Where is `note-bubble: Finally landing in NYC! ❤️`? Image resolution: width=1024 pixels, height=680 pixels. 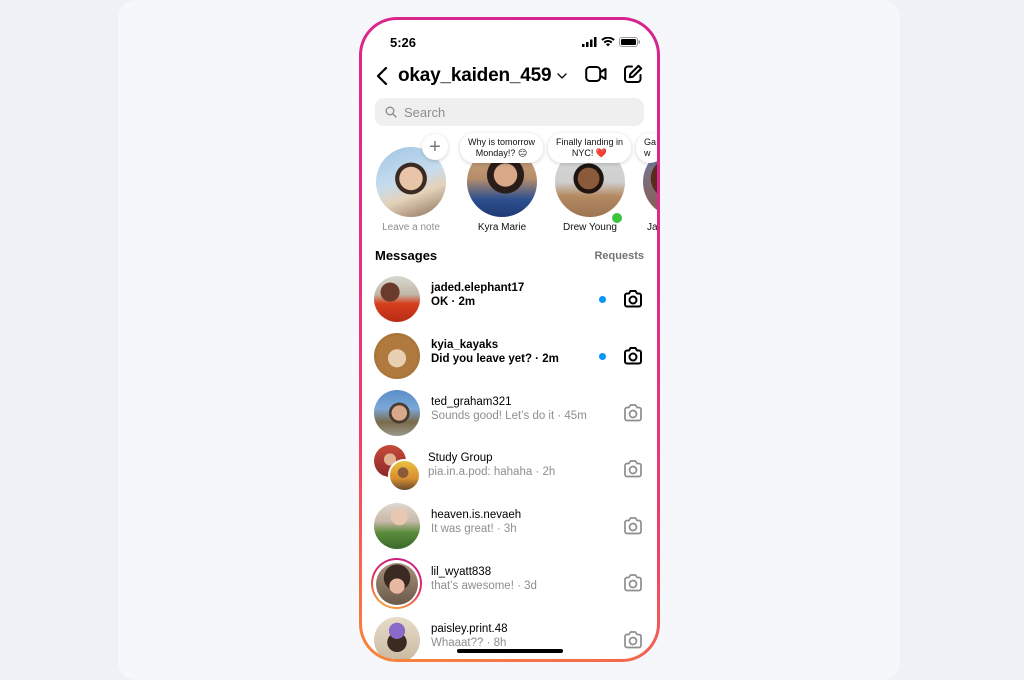
note-bubble: Finally landing in NYC! ❤️ is located at coordinates (590, 148).